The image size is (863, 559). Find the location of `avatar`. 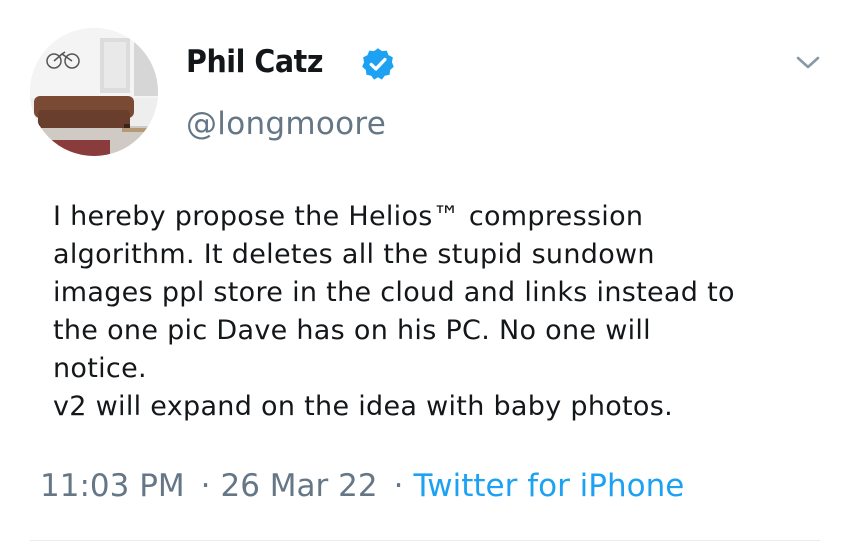

avatar is located at coordinates (94, 92).